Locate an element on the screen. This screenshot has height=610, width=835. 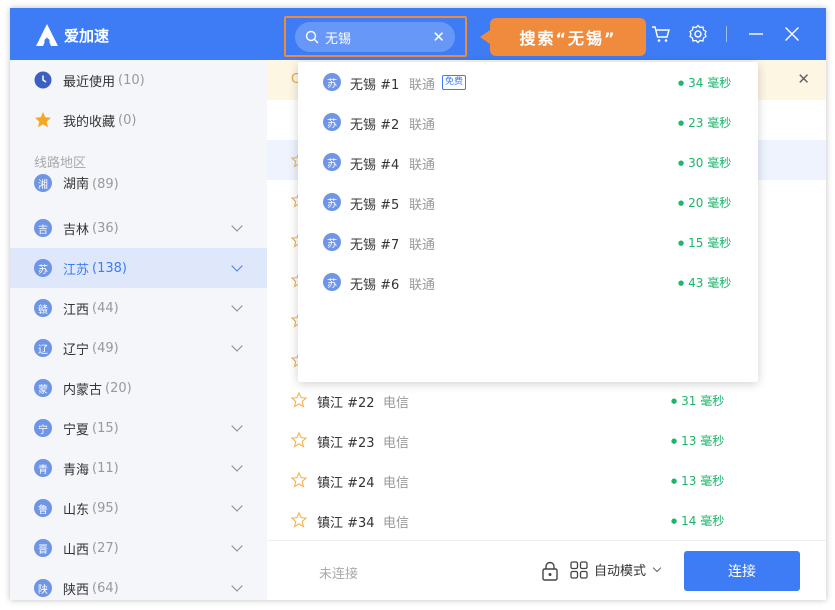
list-item: 苏 无锡 #2 联通 23 毫秒 is located at coordinates (528, 122).